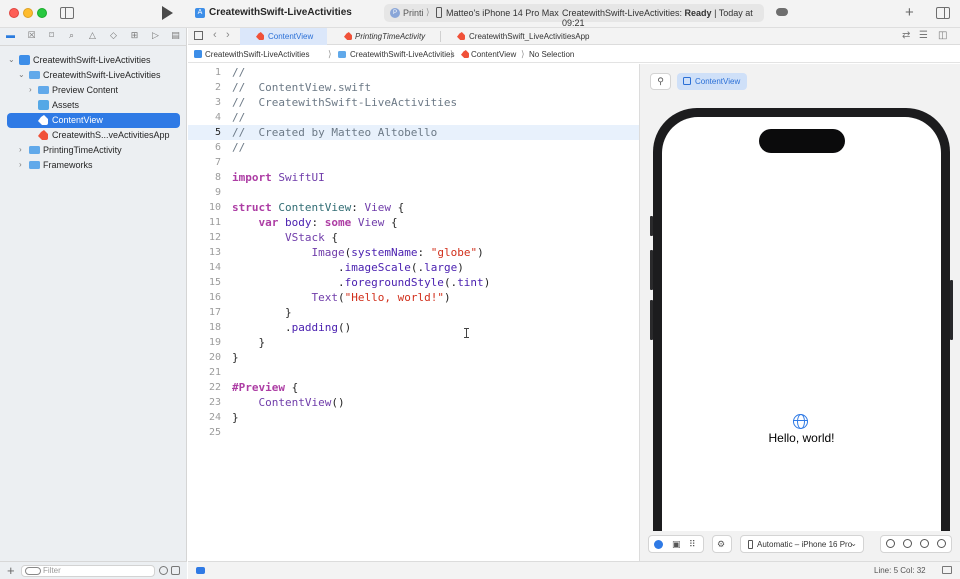 Image resolution: width=960 pixels, height=579 pixels. Describe the element at coordinates (257, 54) in the screenshot. I see `jump-item-project: CreatewithSwift-LiveActivities` at that location.